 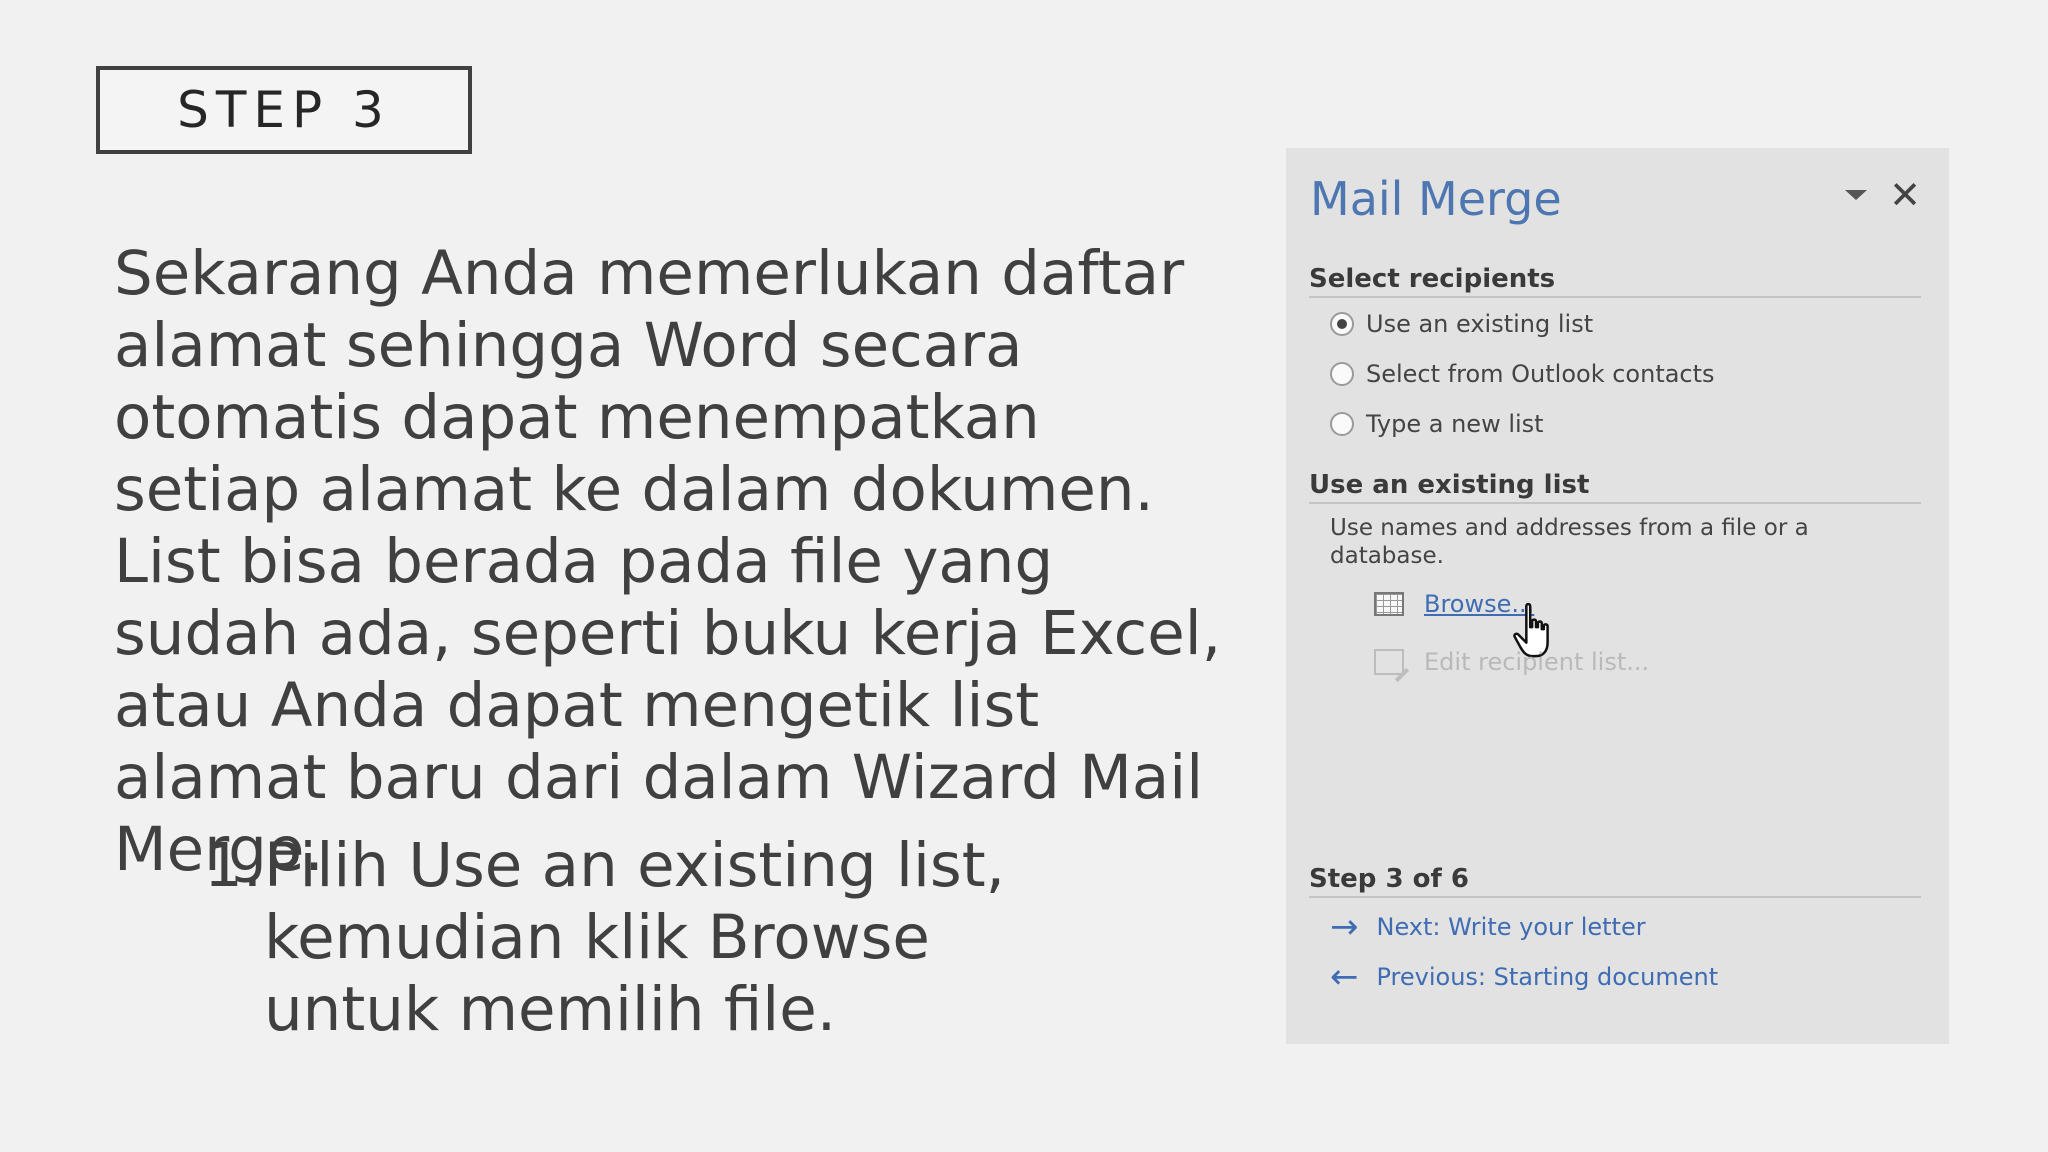 What do you see at coordinates (1344, 927) in the screenshot?
I see `arrow-right-icon: →` at bounding box center [1344, 927].